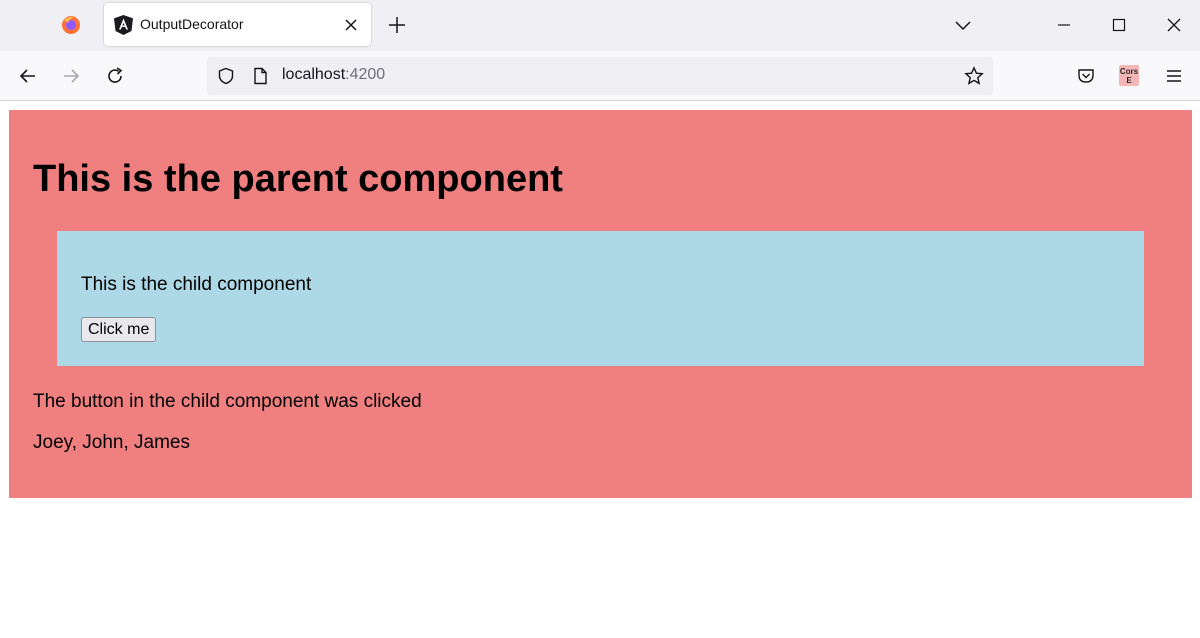 The height and width of the screenshot is (638, 1200). What do you see at coordinates (123, 25) in the screenshot?
I see `angular-favicon-icon` at bounding box center [123, 25].